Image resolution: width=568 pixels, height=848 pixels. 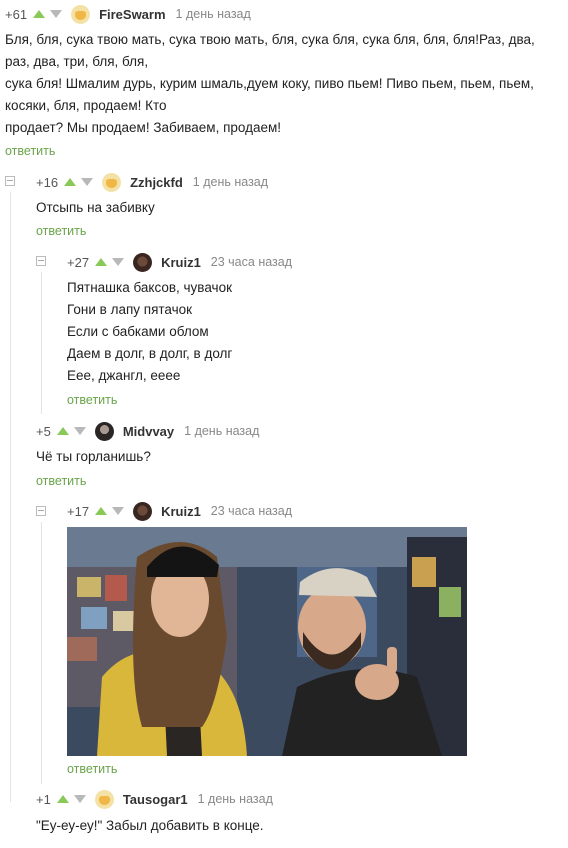 I want to click on comment-author: Midvvay, so click(x=148, y=431).